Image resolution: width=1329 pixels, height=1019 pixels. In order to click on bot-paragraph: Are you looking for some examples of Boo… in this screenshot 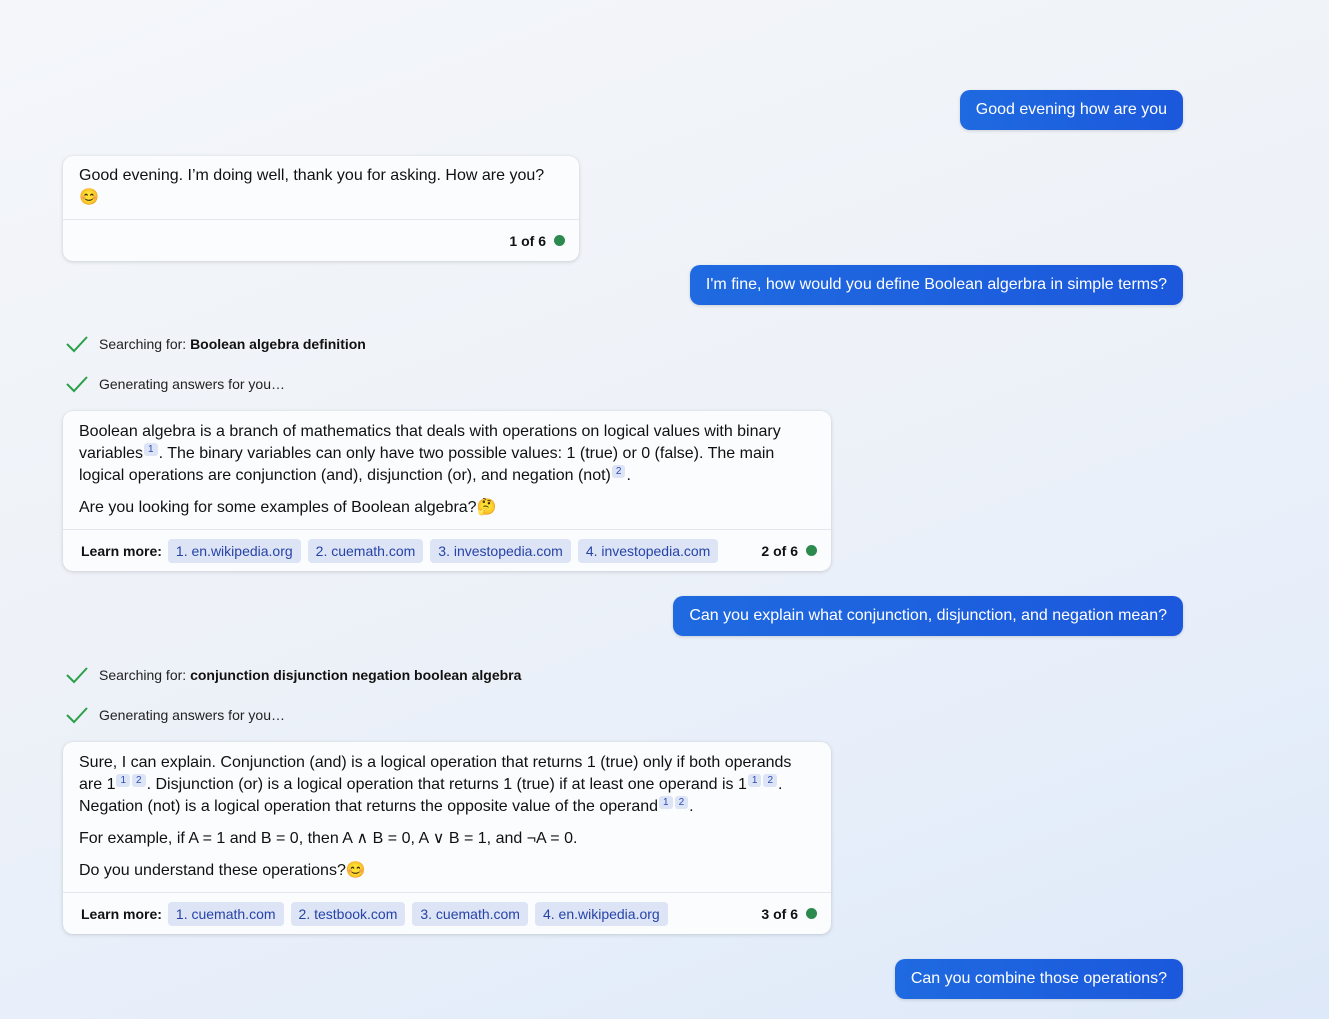, I will do `click(288, 507)`.